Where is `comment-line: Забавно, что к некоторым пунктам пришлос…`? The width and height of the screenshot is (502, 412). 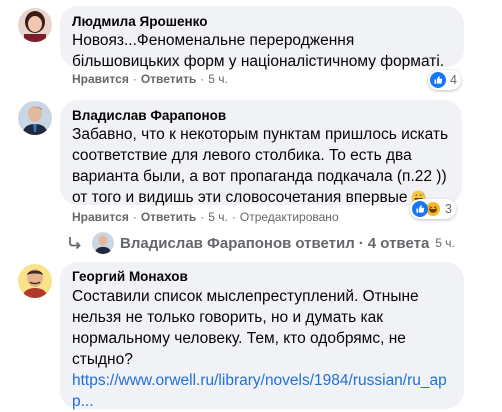 comment-line: Забавно, что к некоторым пунктам пришлос… is located at coordinates (260, 134).